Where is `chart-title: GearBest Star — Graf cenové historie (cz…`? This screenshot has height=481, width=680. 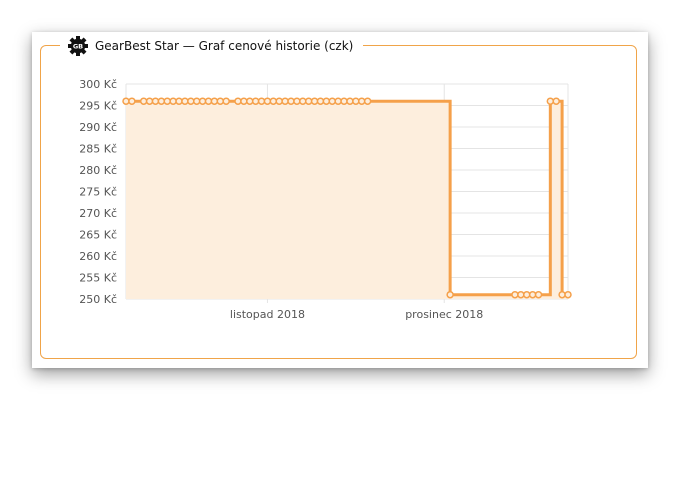
chart-title: GearBest Star — Graf cenové historie (cz… is located at coordinates (224, 46).